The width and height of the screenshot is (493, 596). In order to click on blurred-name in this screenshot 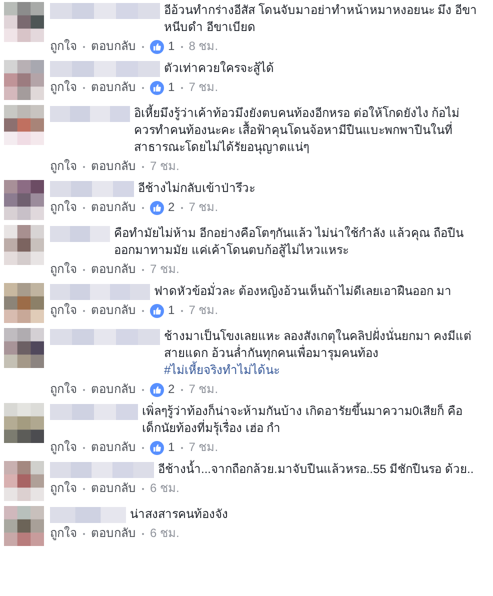, I will do `click(80, 234)`.